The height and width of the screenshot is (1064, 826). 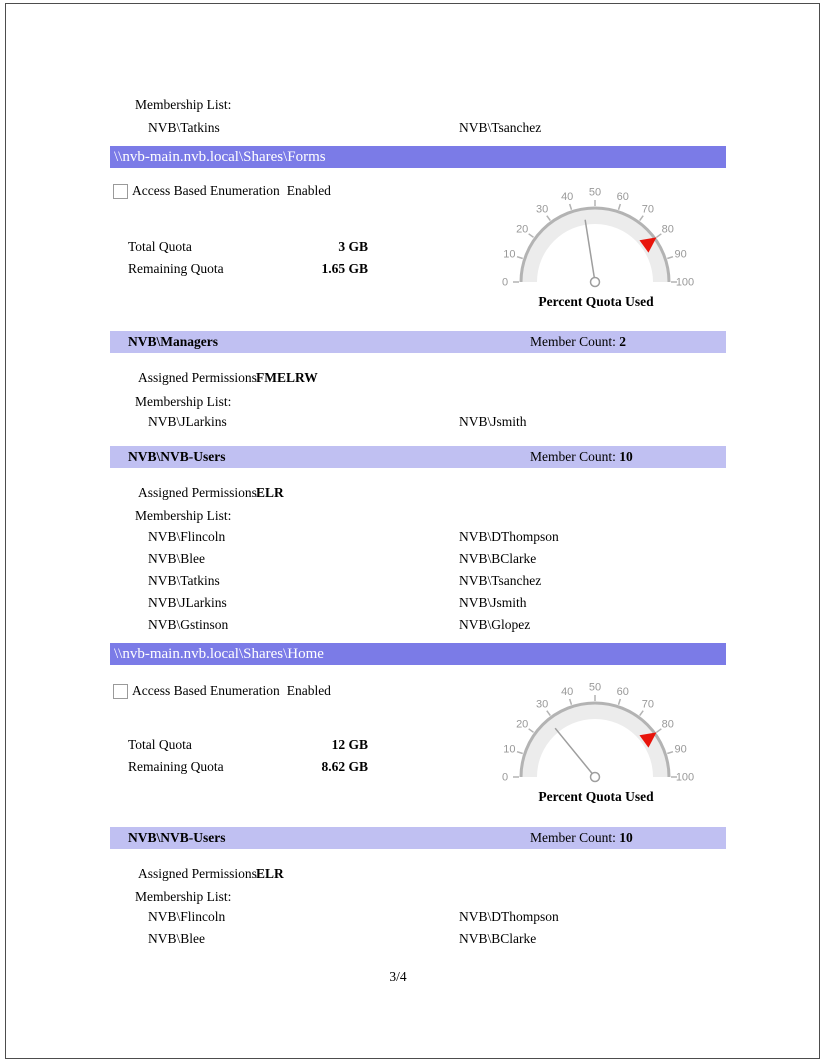 I want to click on member-name: NVB\Gstinson, so click(x=188, y=624).